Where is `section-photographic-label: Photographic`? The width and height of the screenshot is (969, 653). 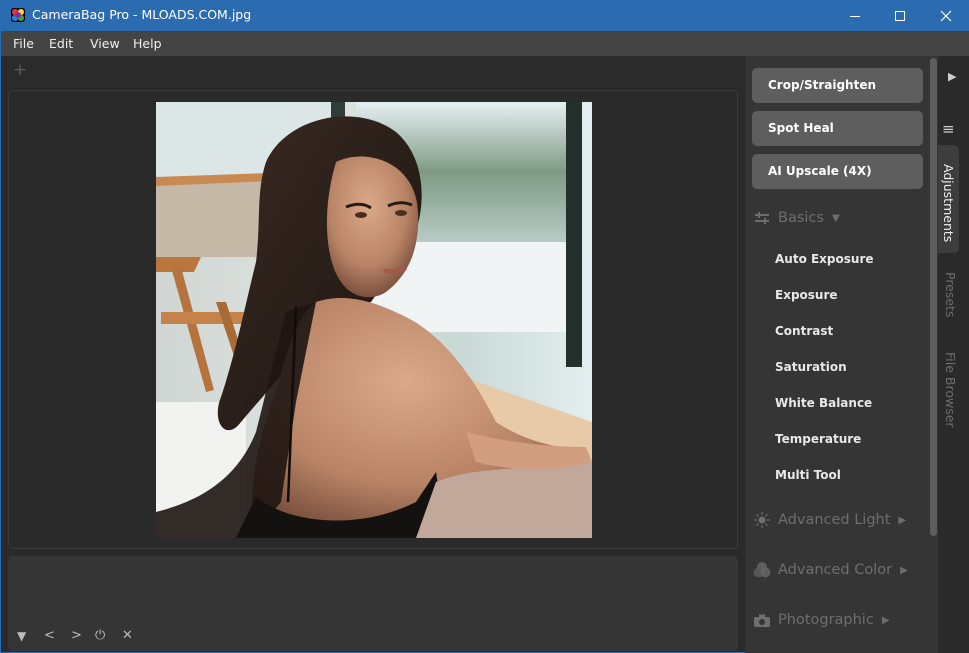 section-photographic-label: Photographic is located at coordinates (826, 620).